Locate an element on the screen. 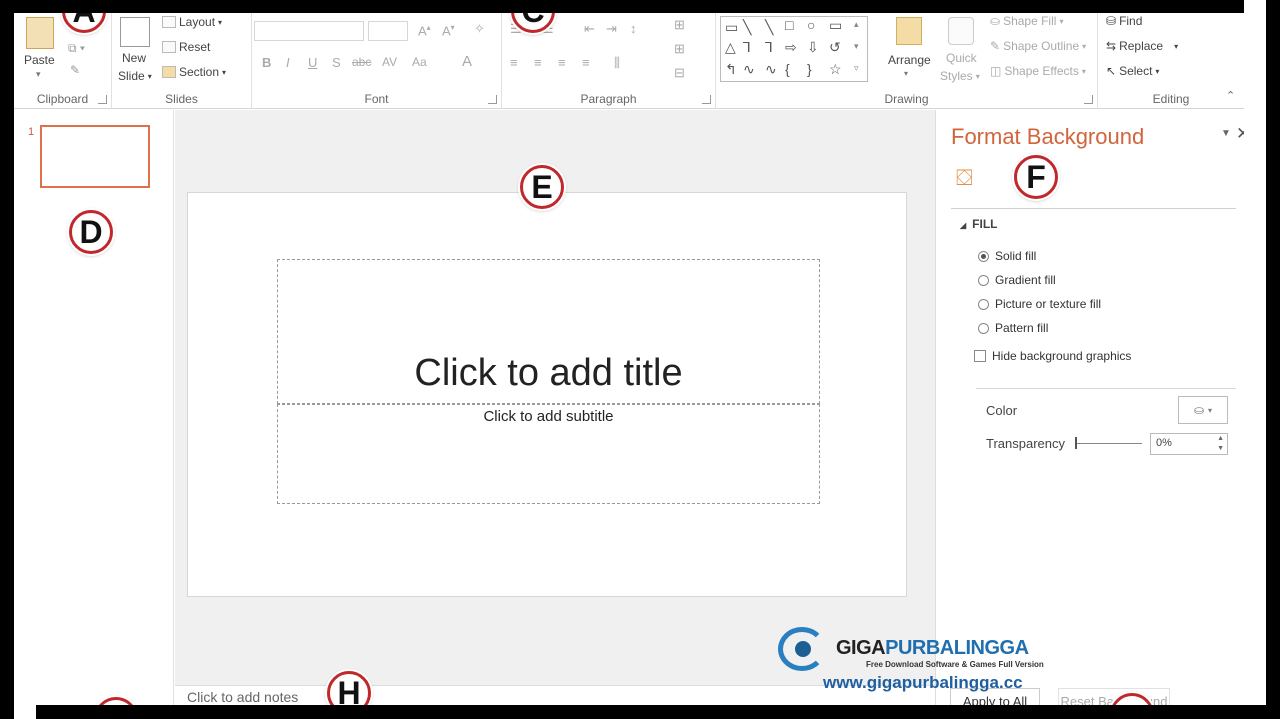 The height and width of the screenshot is (719, 1280). arrow-shape-icon: ╲ is located at coordinates (769, 27).